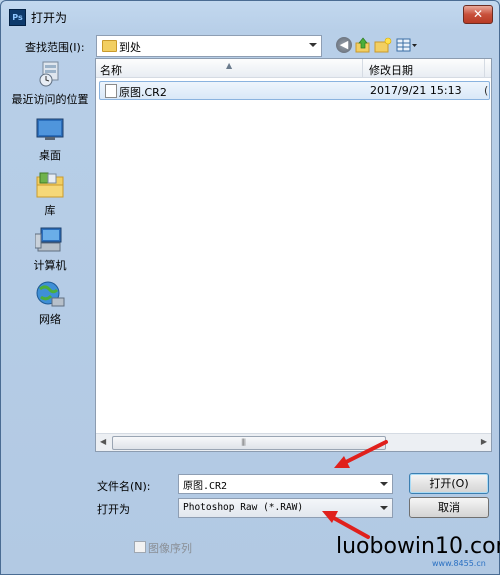 Image resolution: width=500 pixels, height=575 pixels. I want to click on up-folder-icon, so click(363, 45).